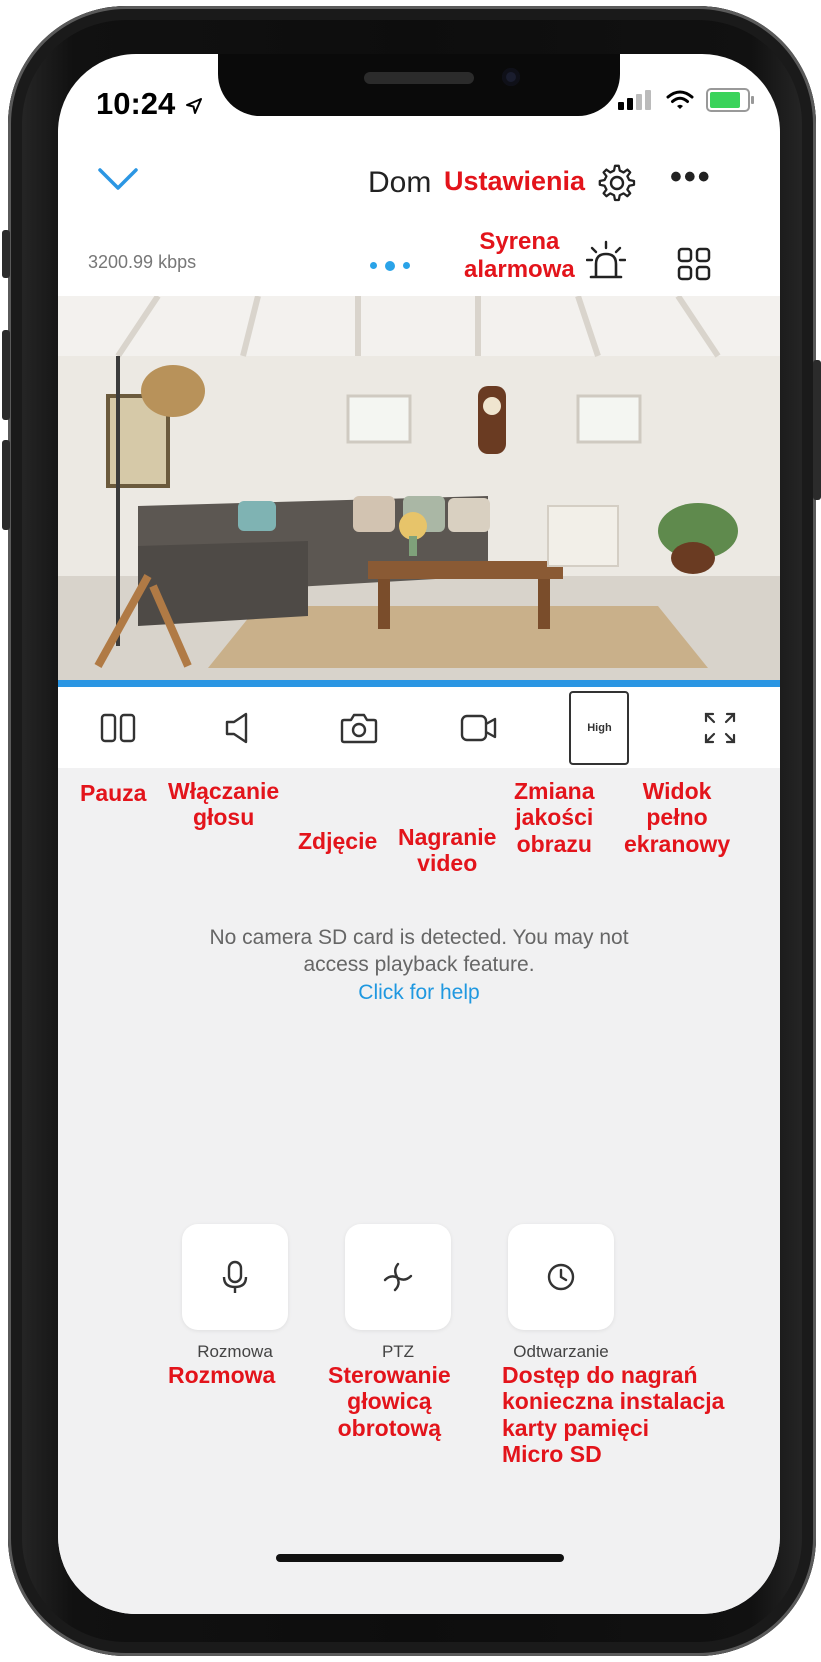 The image size is (821, 1662). I want to click on quality-badge: High, so click(599, 728).